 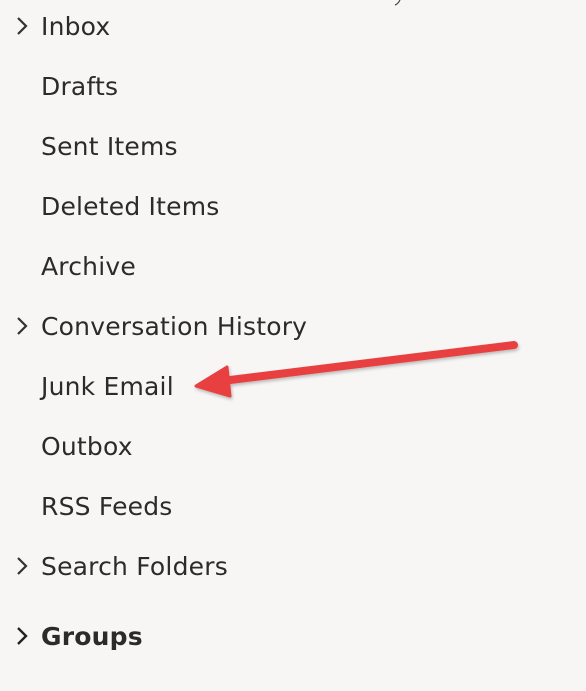 What do you see at coordinates (260, 566) in the screenshot?
I see `folder-search-folders: Search Folders` at bounding box center [260, 566].